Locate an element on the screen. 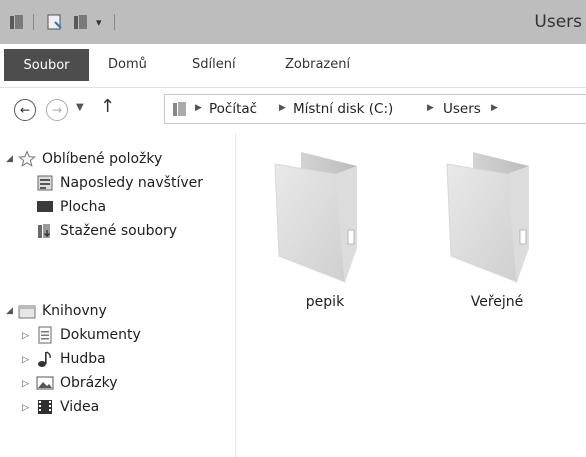  nav-item-label: Plocha is located at coordinates (83, 207).